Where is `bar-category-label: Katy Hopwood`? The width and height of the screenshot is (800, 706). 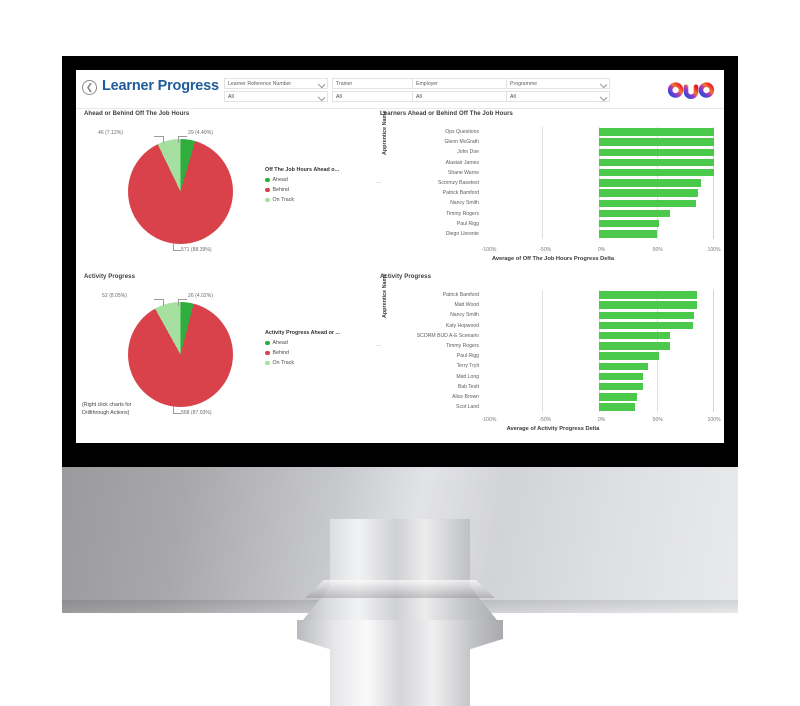
bar-category-label: Katy Hopwood is located at coordinates (462, 325).